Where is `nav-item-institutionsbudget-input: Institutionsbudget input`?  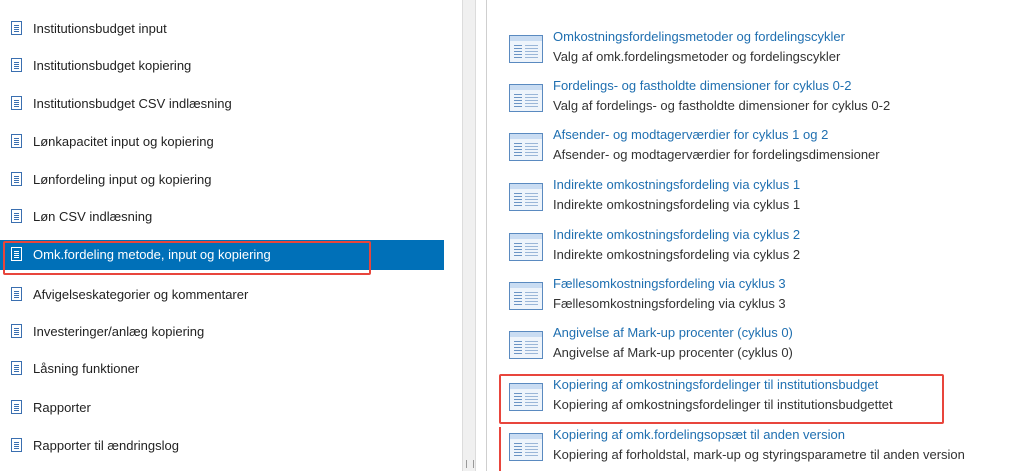 nav-item-institutionsbudget-input: Institutionsbudget input is located at coordinates (222, 29).